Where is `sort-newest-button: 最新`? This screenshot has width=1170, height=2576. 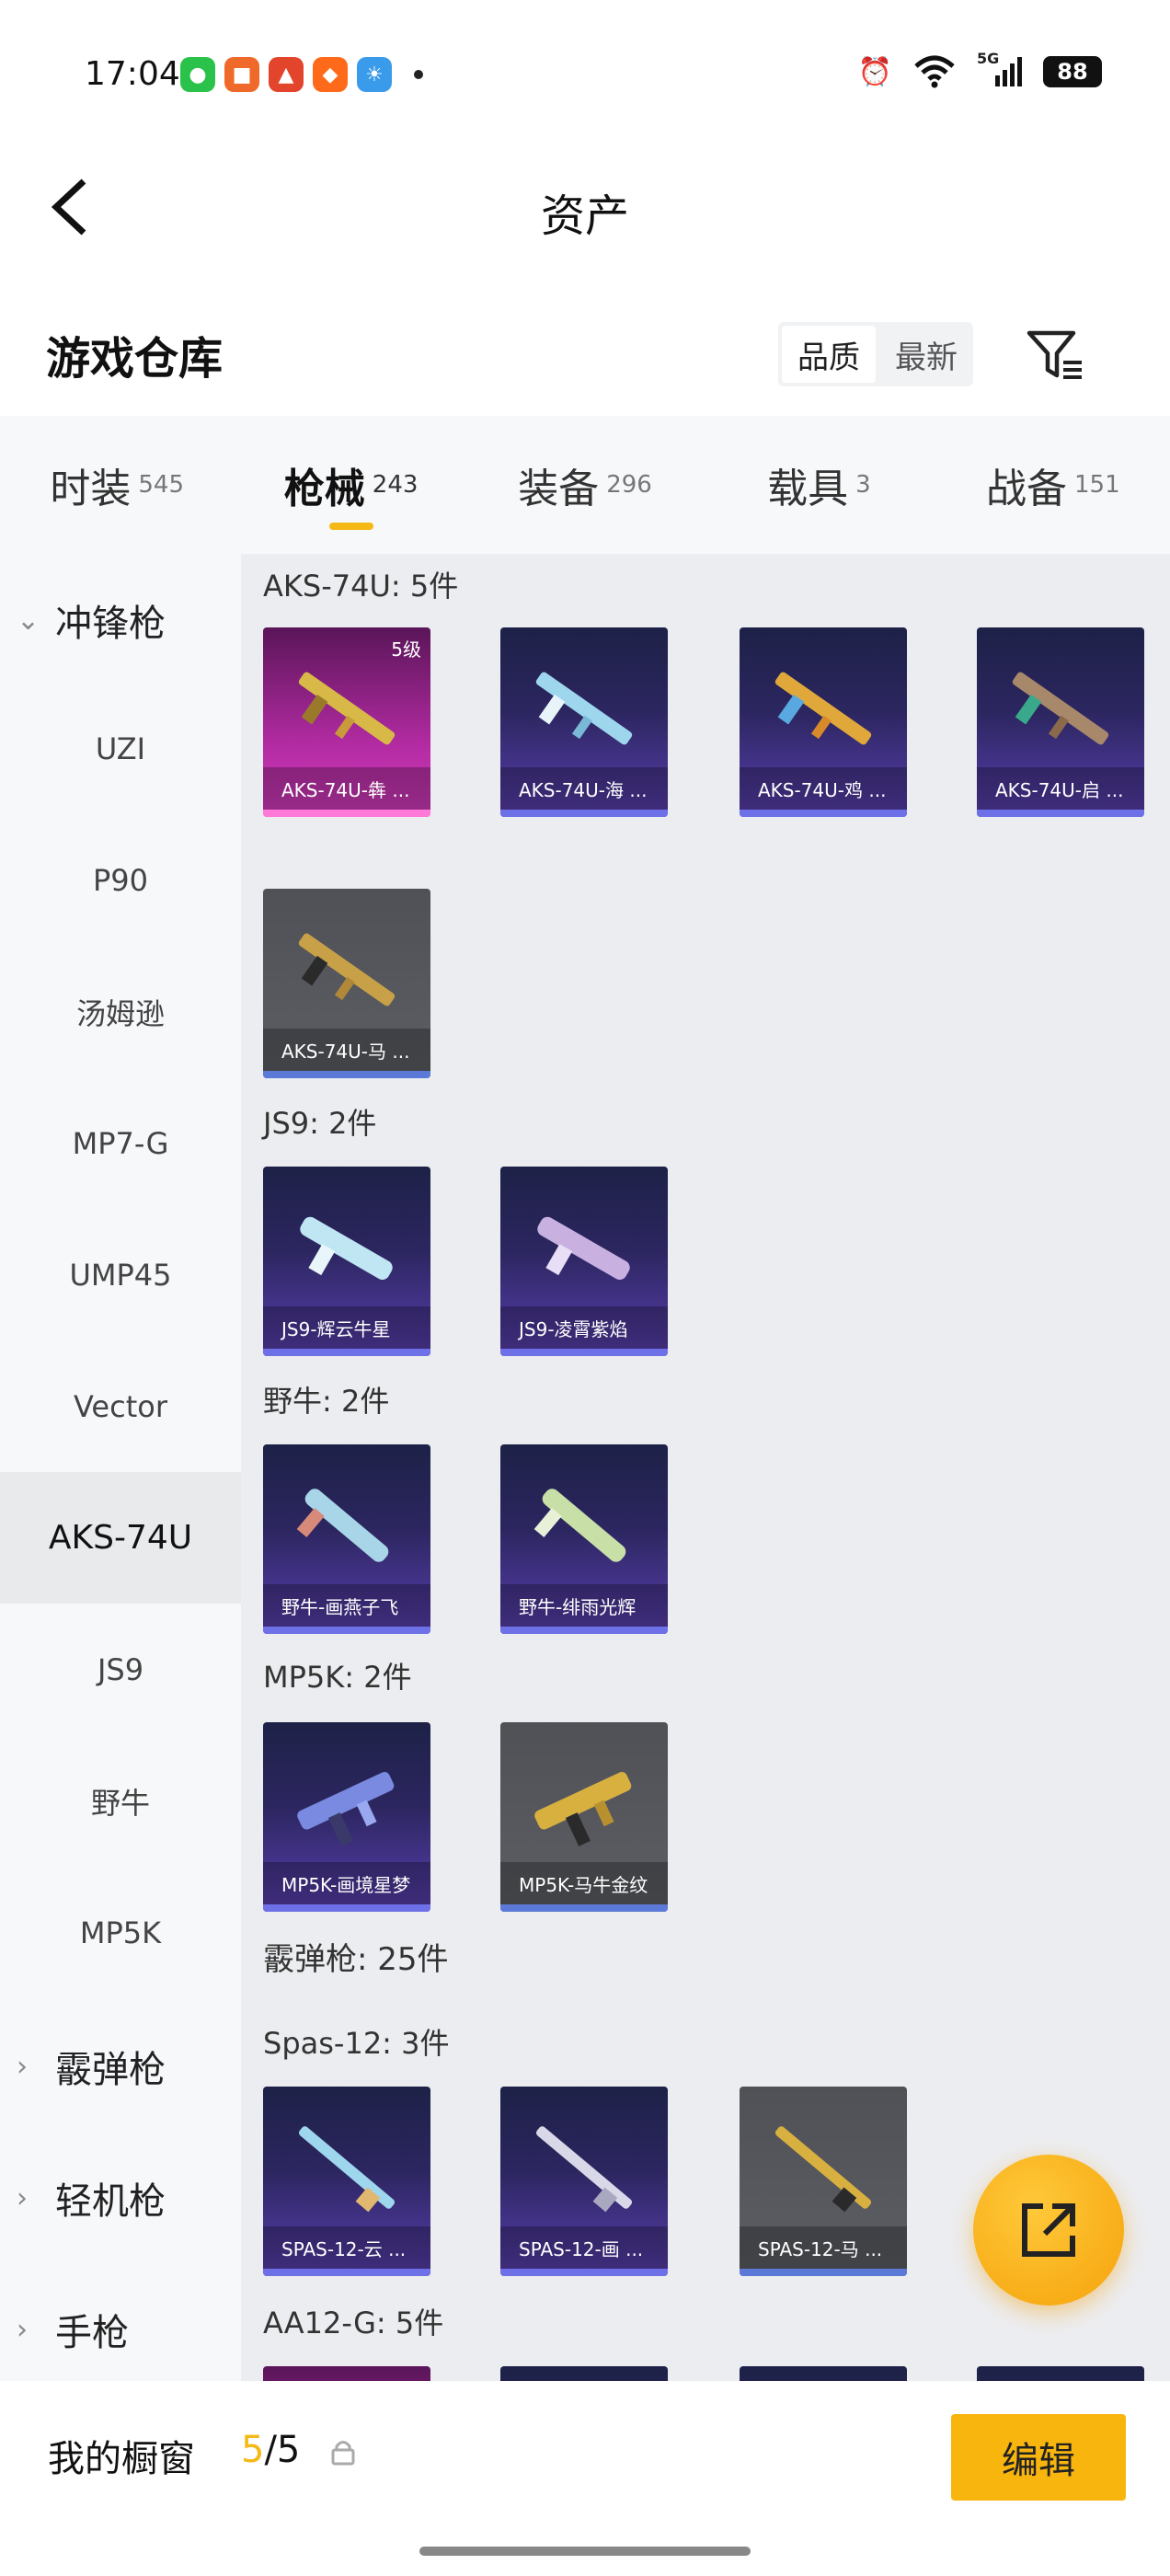
sort-newest-button: 最新 is located at coordinates (926, 354).